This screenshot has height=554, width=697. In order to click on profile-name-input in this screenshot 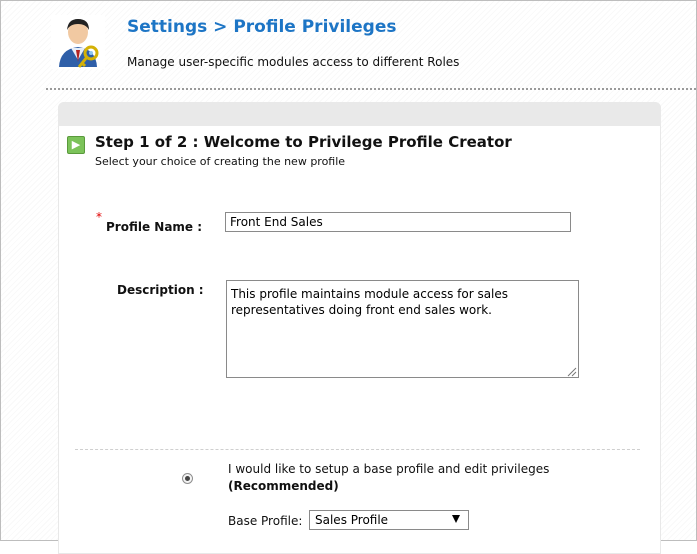, I will do `click(398, 222)`.